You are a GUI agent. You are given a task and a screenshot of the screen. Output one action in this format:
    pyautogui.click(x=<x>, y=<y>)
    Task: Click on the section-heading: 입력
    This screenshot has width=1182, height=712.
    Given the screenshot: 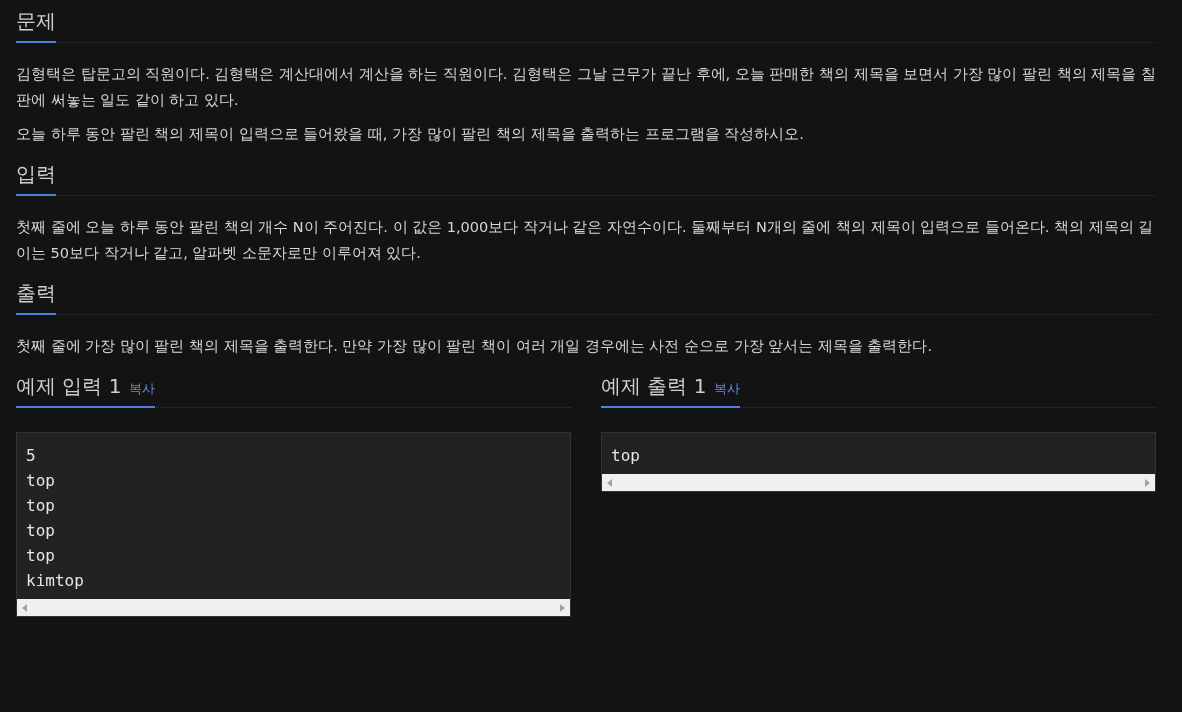 What is the action you would take?
    pyautogui.click(x=36, y=174)
    